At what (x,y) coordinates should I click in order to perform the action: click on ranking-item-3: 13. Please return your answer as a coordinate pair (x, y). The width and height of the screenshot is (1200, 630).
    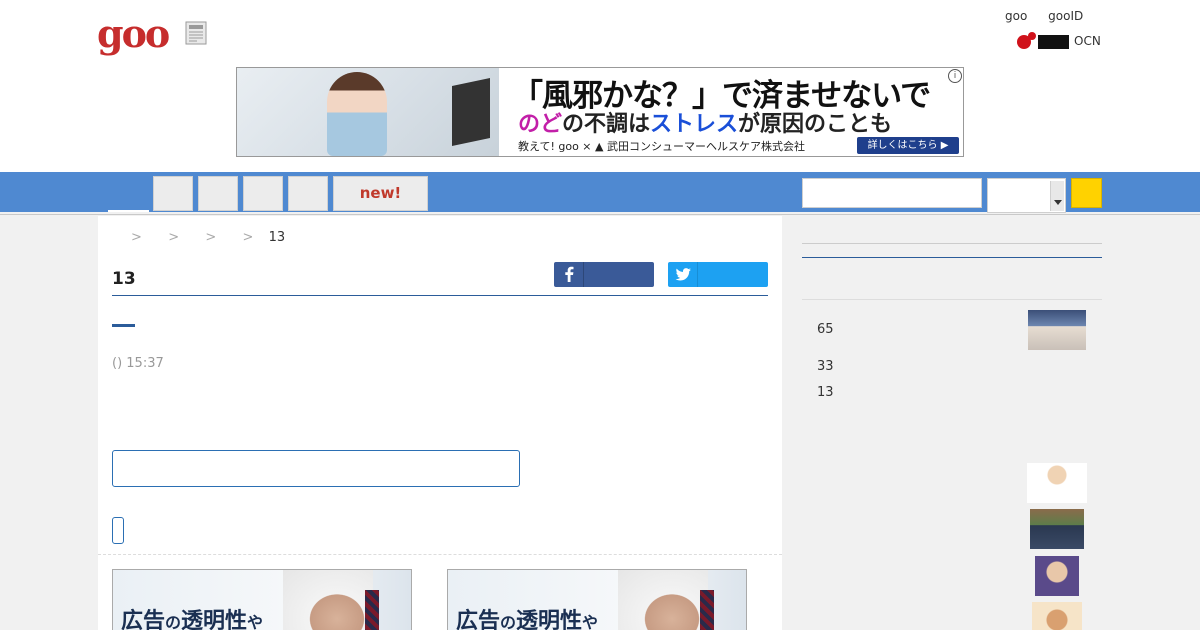
    Looking at the image, I should click on (825, 392).